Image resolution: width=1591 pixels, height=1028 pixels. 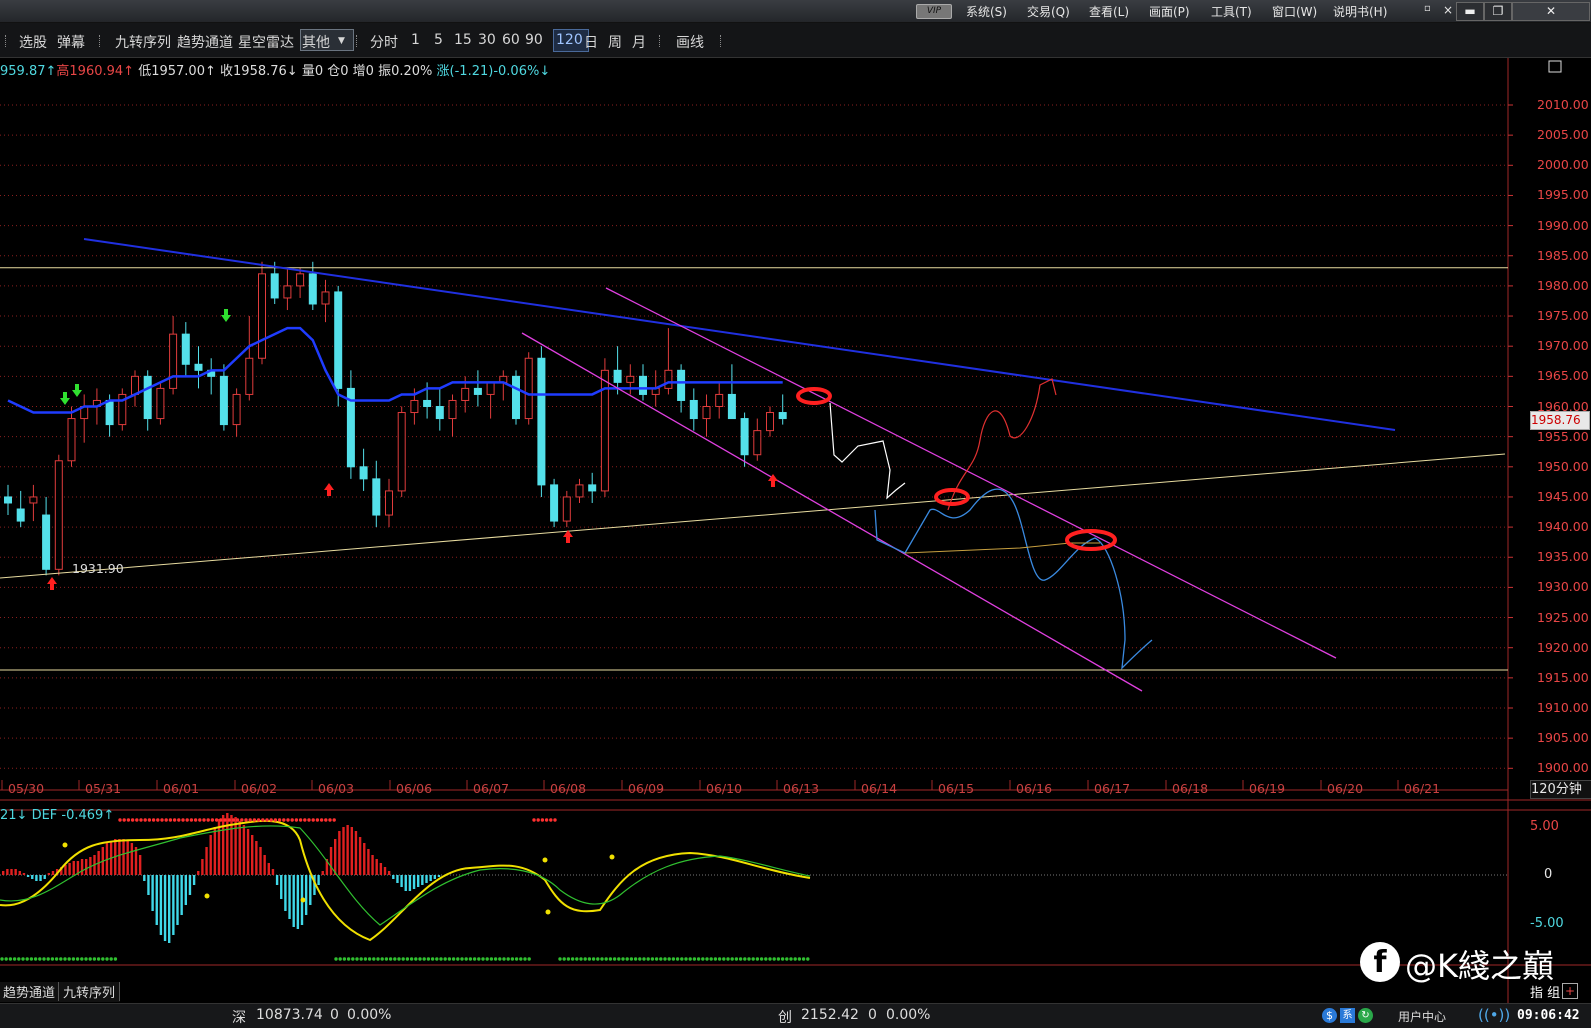 What do you see at coordinates (415, 40) in the screenshot?
I see `period-1: 1` at bounding box center [415, 40].